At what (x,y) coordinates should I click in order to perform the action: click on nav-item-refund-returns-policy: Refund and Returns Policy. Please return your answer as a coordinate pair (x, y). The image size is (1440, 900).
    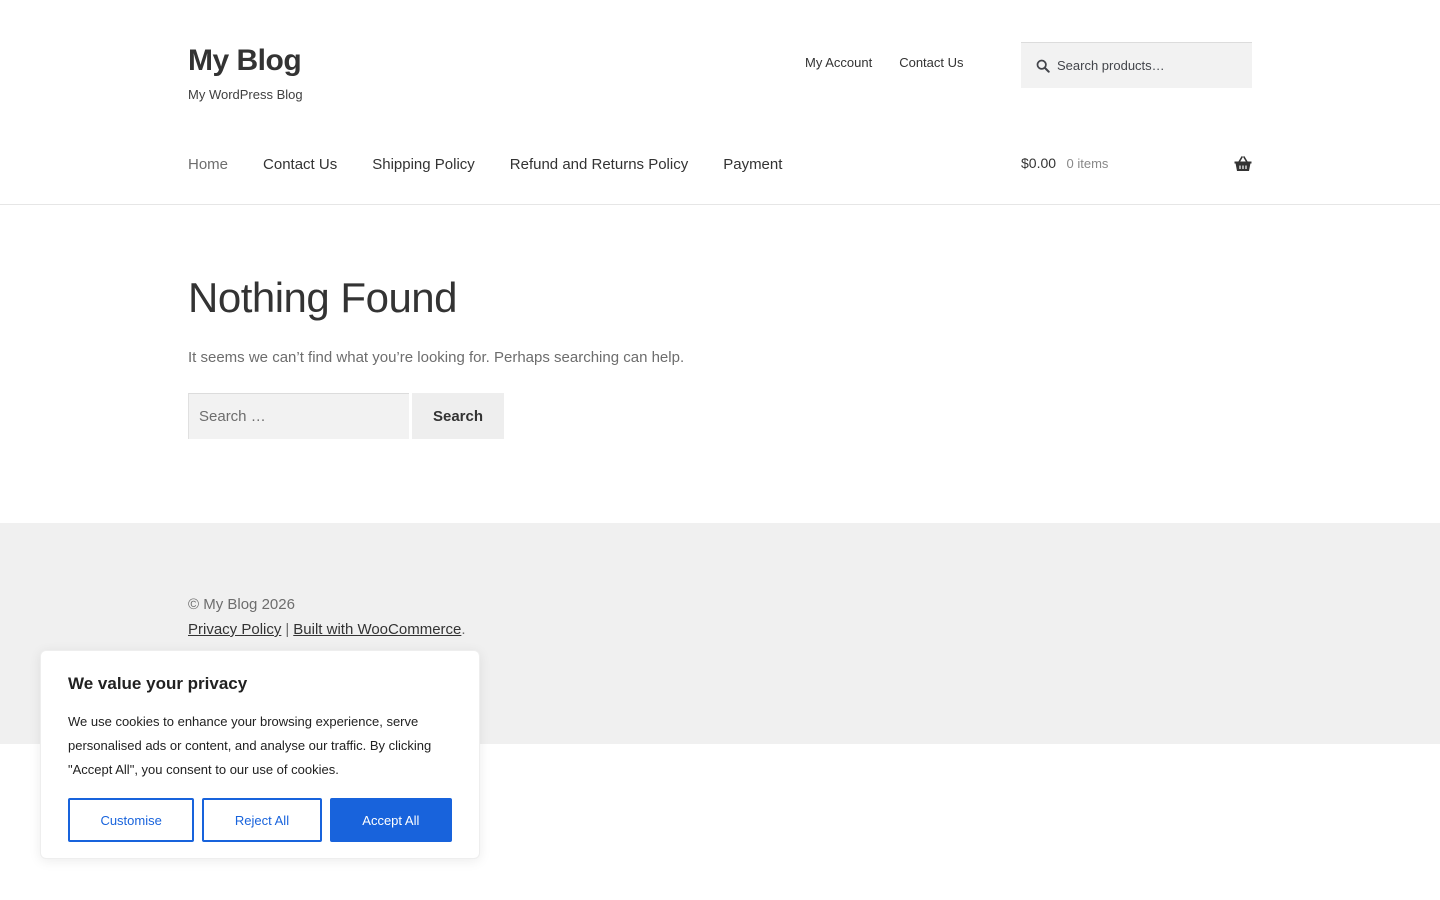
    Looking at the image, I should click on (599, 165).